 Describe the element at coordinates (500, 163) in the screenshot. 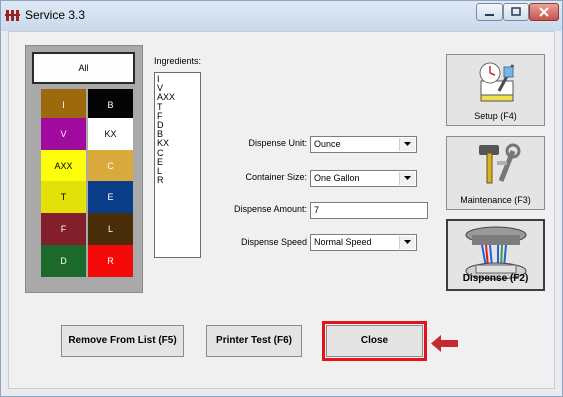

I see `tools-icon` at that location.